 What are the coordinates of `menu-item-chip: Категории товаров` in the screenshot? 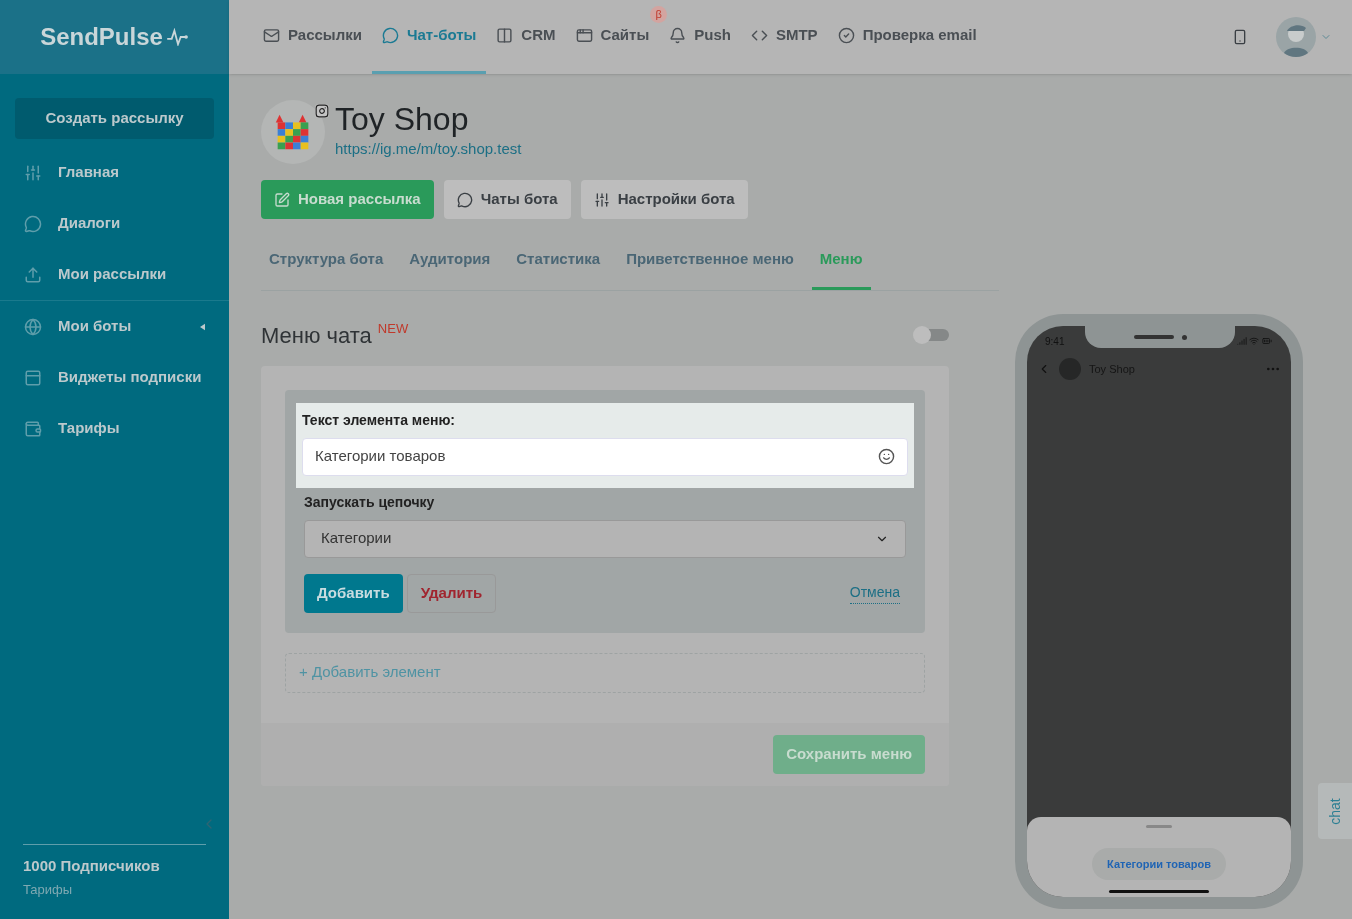 It's located at (1159, 864).